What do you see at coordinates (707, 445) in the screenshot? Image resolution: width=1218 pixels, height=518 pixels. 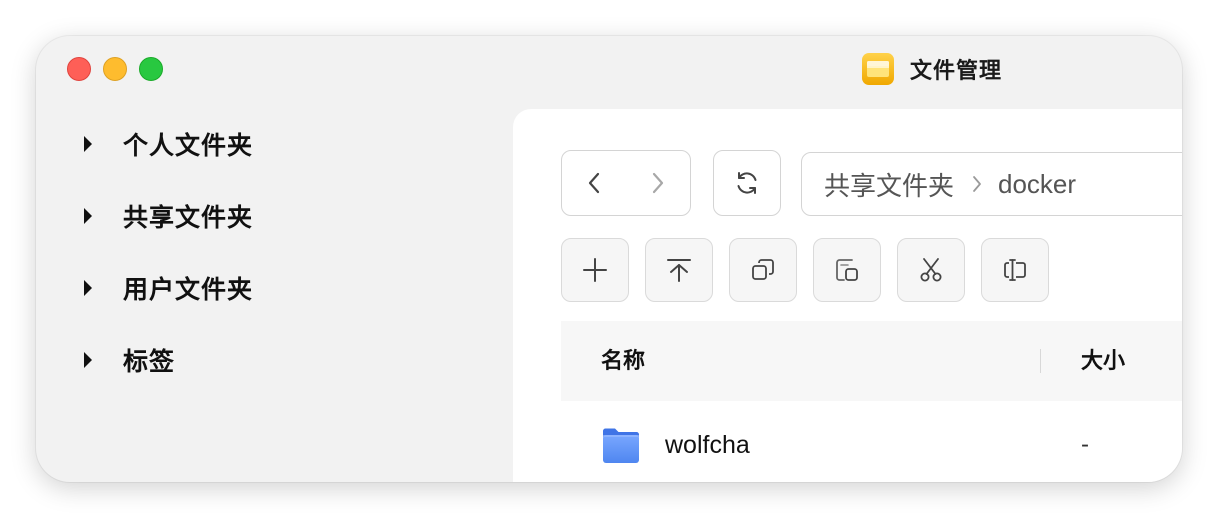 I see `file-name: wolfcha` at bounding box center [707, 445].